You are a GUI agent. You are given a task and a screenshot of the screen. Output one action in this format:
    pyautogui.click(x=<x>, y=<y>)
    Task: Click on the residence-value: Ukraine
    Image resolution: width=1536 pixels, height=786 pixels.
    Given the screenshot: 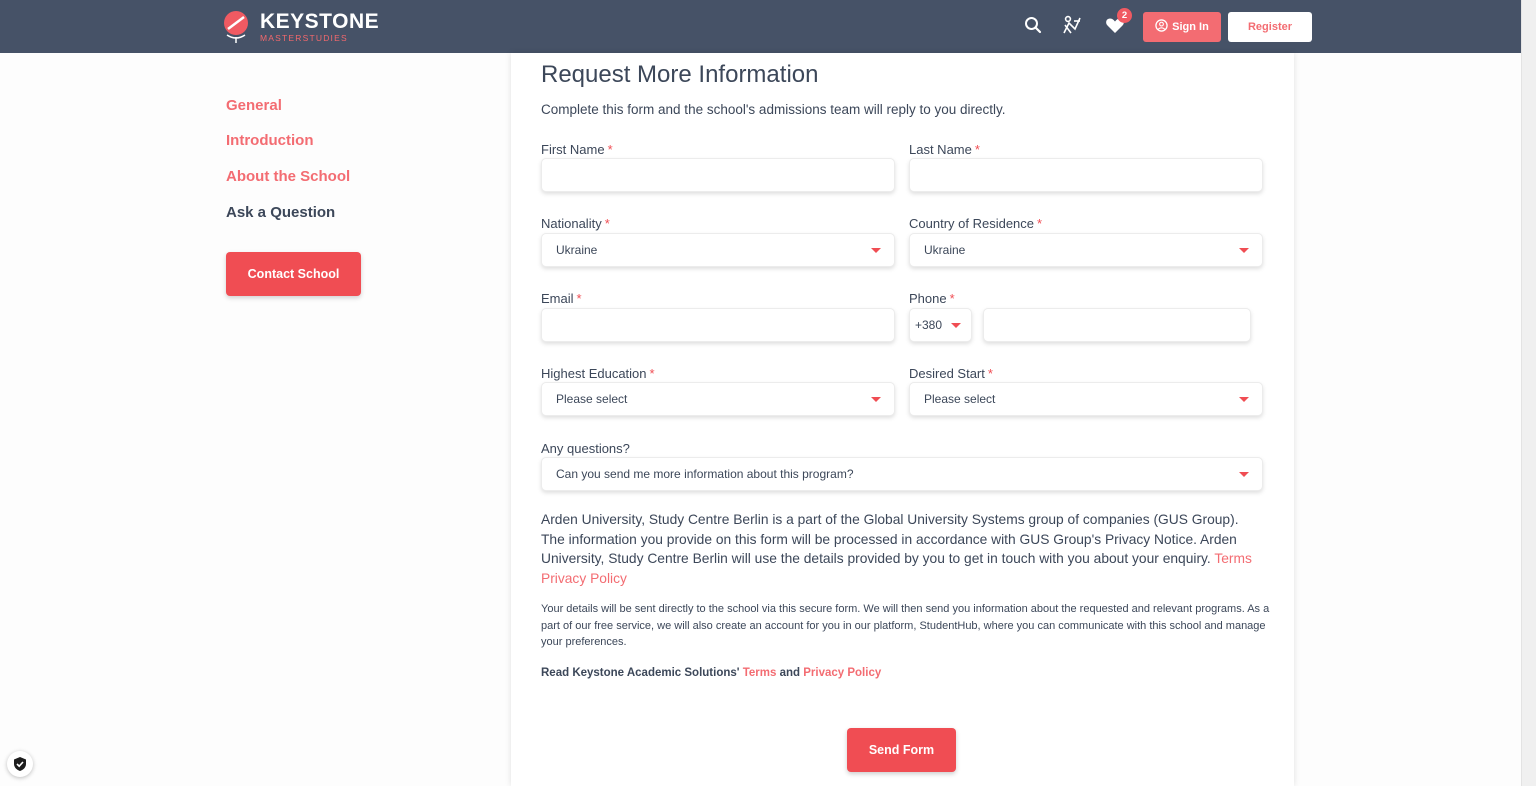 What is the action you would take?
    pyautogui.click(x=945, y=250)
    